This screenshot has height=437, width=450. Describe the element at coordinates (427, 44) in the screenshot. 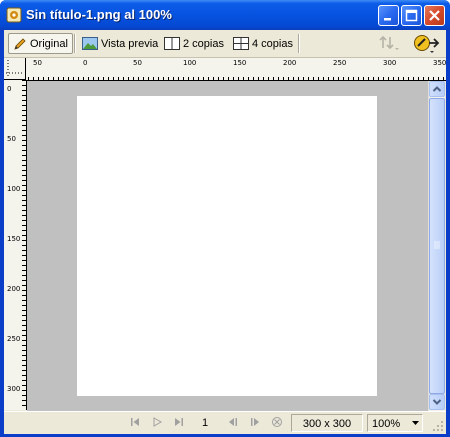

I see `launch-editor-icon` at that location.